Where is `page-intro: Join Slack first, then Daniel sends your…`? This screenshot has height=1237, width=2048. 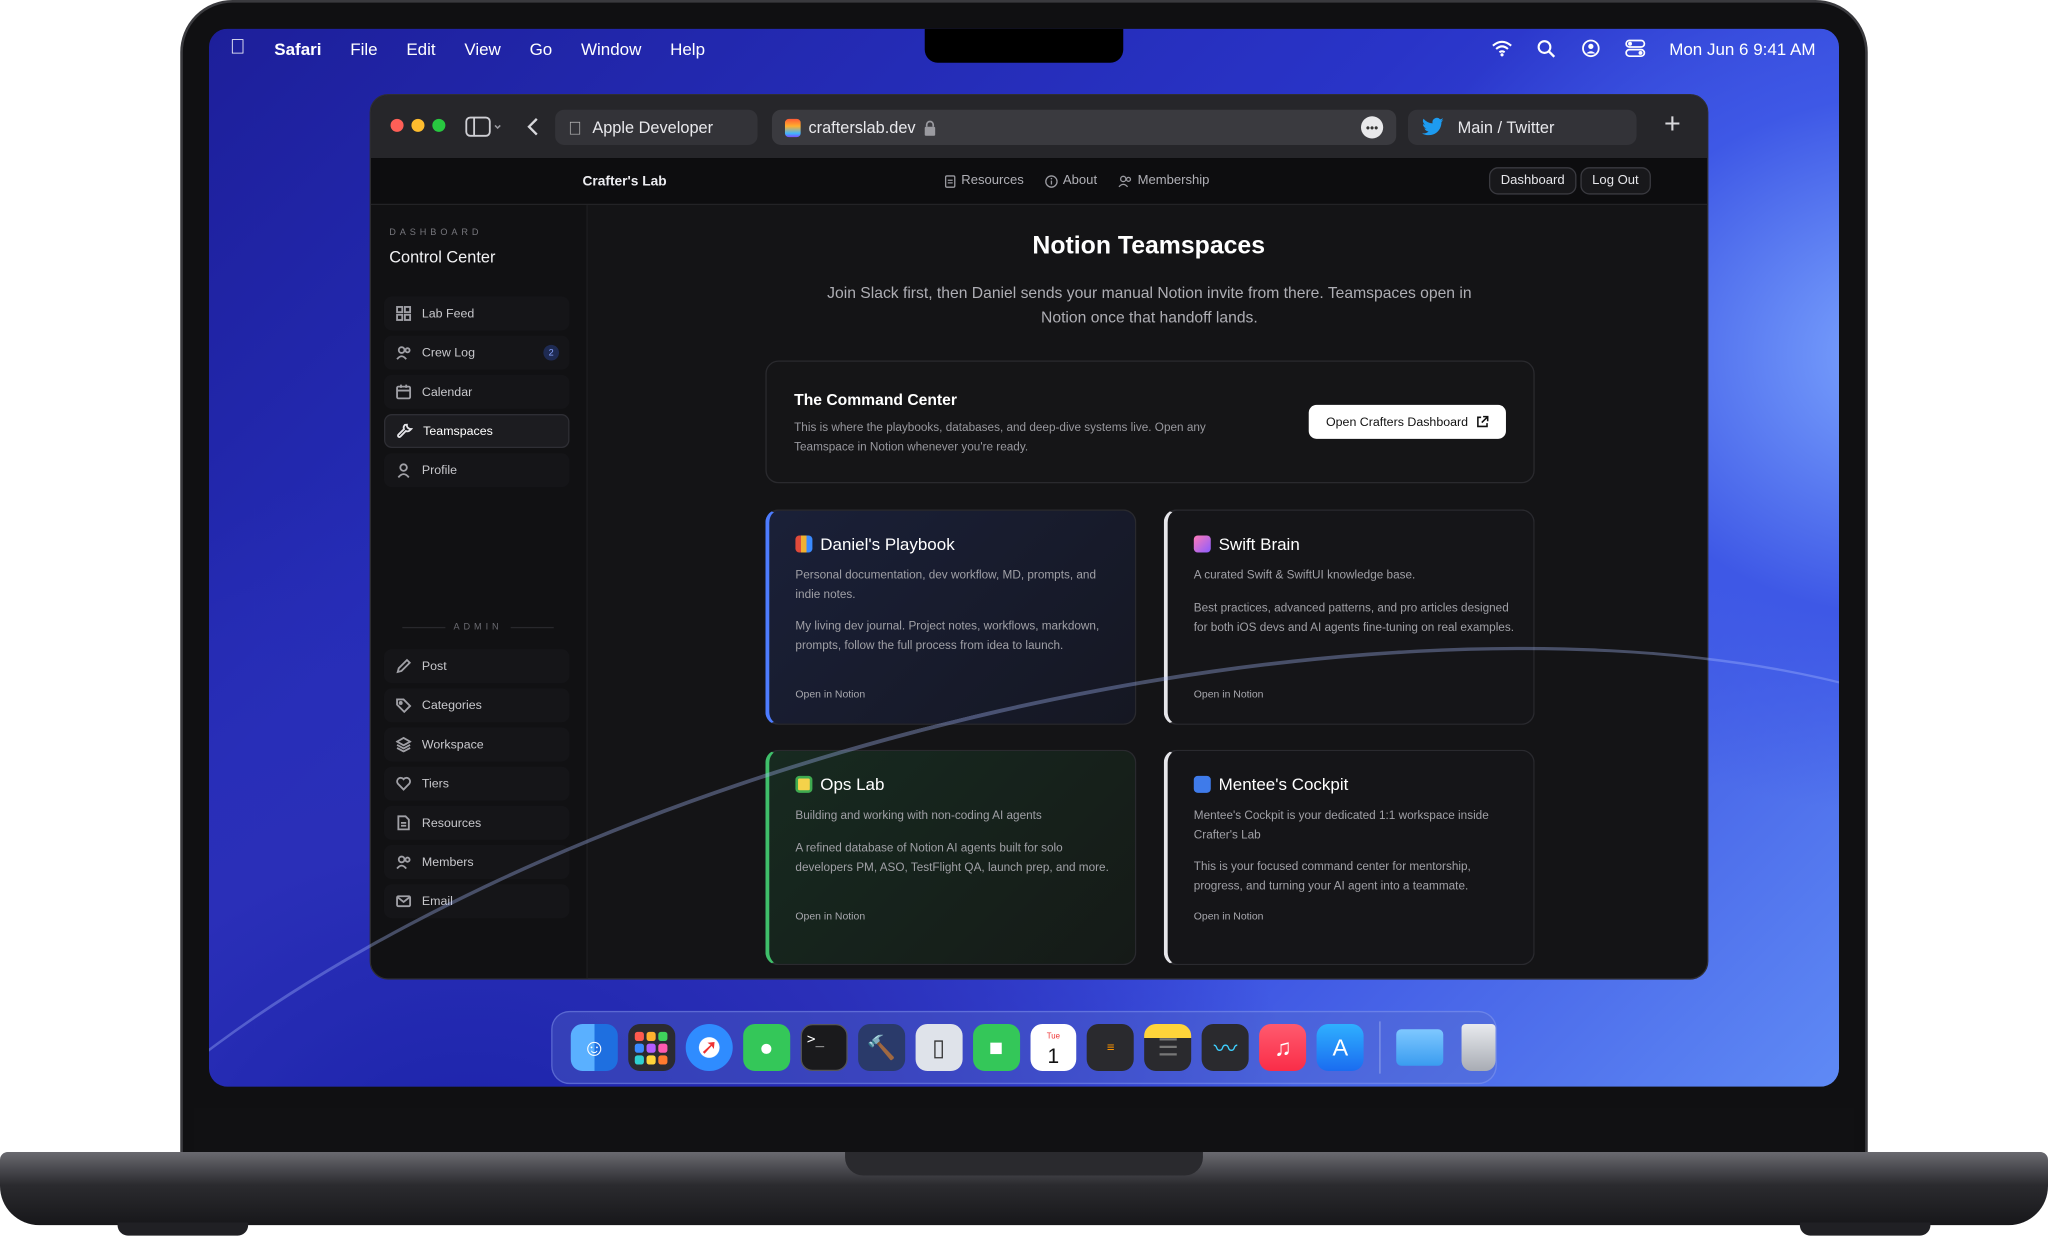 page-intro: Join Slack first, then Daniel sends your… is located at coordinates (1149, 305).